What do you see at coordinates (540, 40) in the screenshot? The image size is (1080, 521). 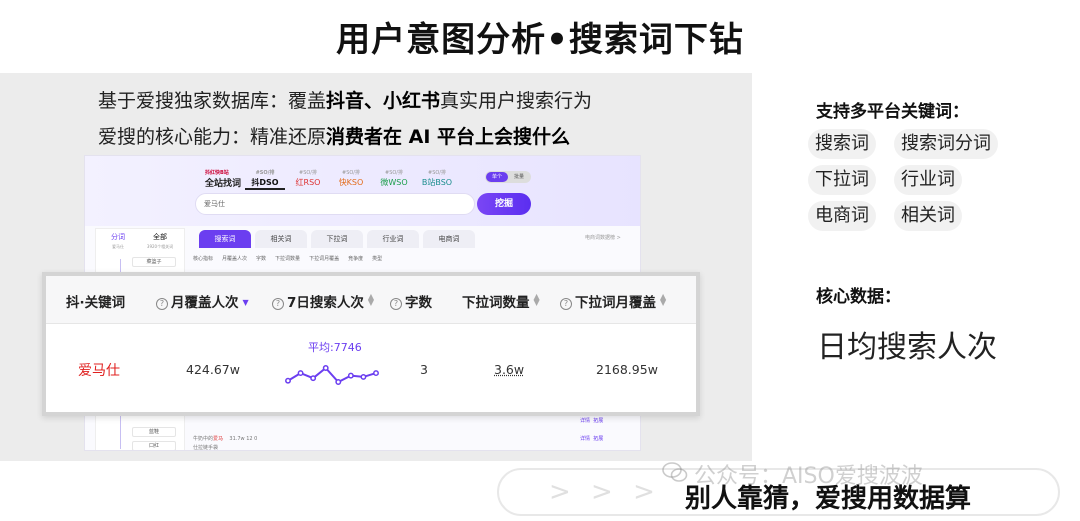 I see `page-title: 用户意图分析•搜索词下钻` at bounding box center [540, 40].